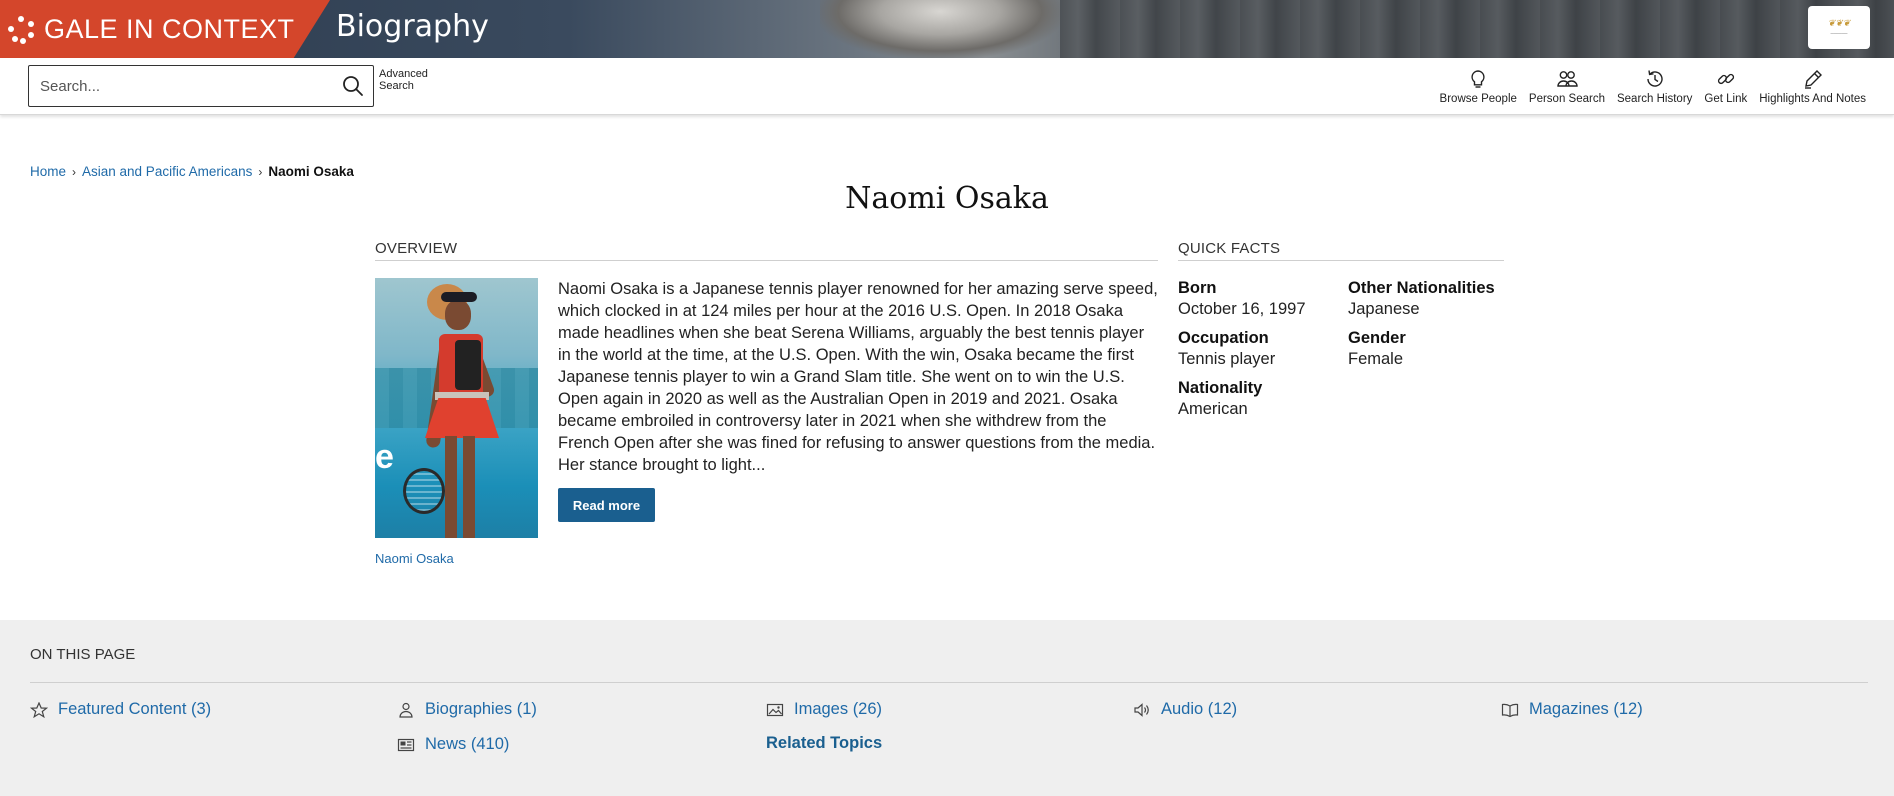 The width and height of the screenshot is (1894, 796). I want to click on breadcrumb-current: Naomi Osaka, so click(311, 171).